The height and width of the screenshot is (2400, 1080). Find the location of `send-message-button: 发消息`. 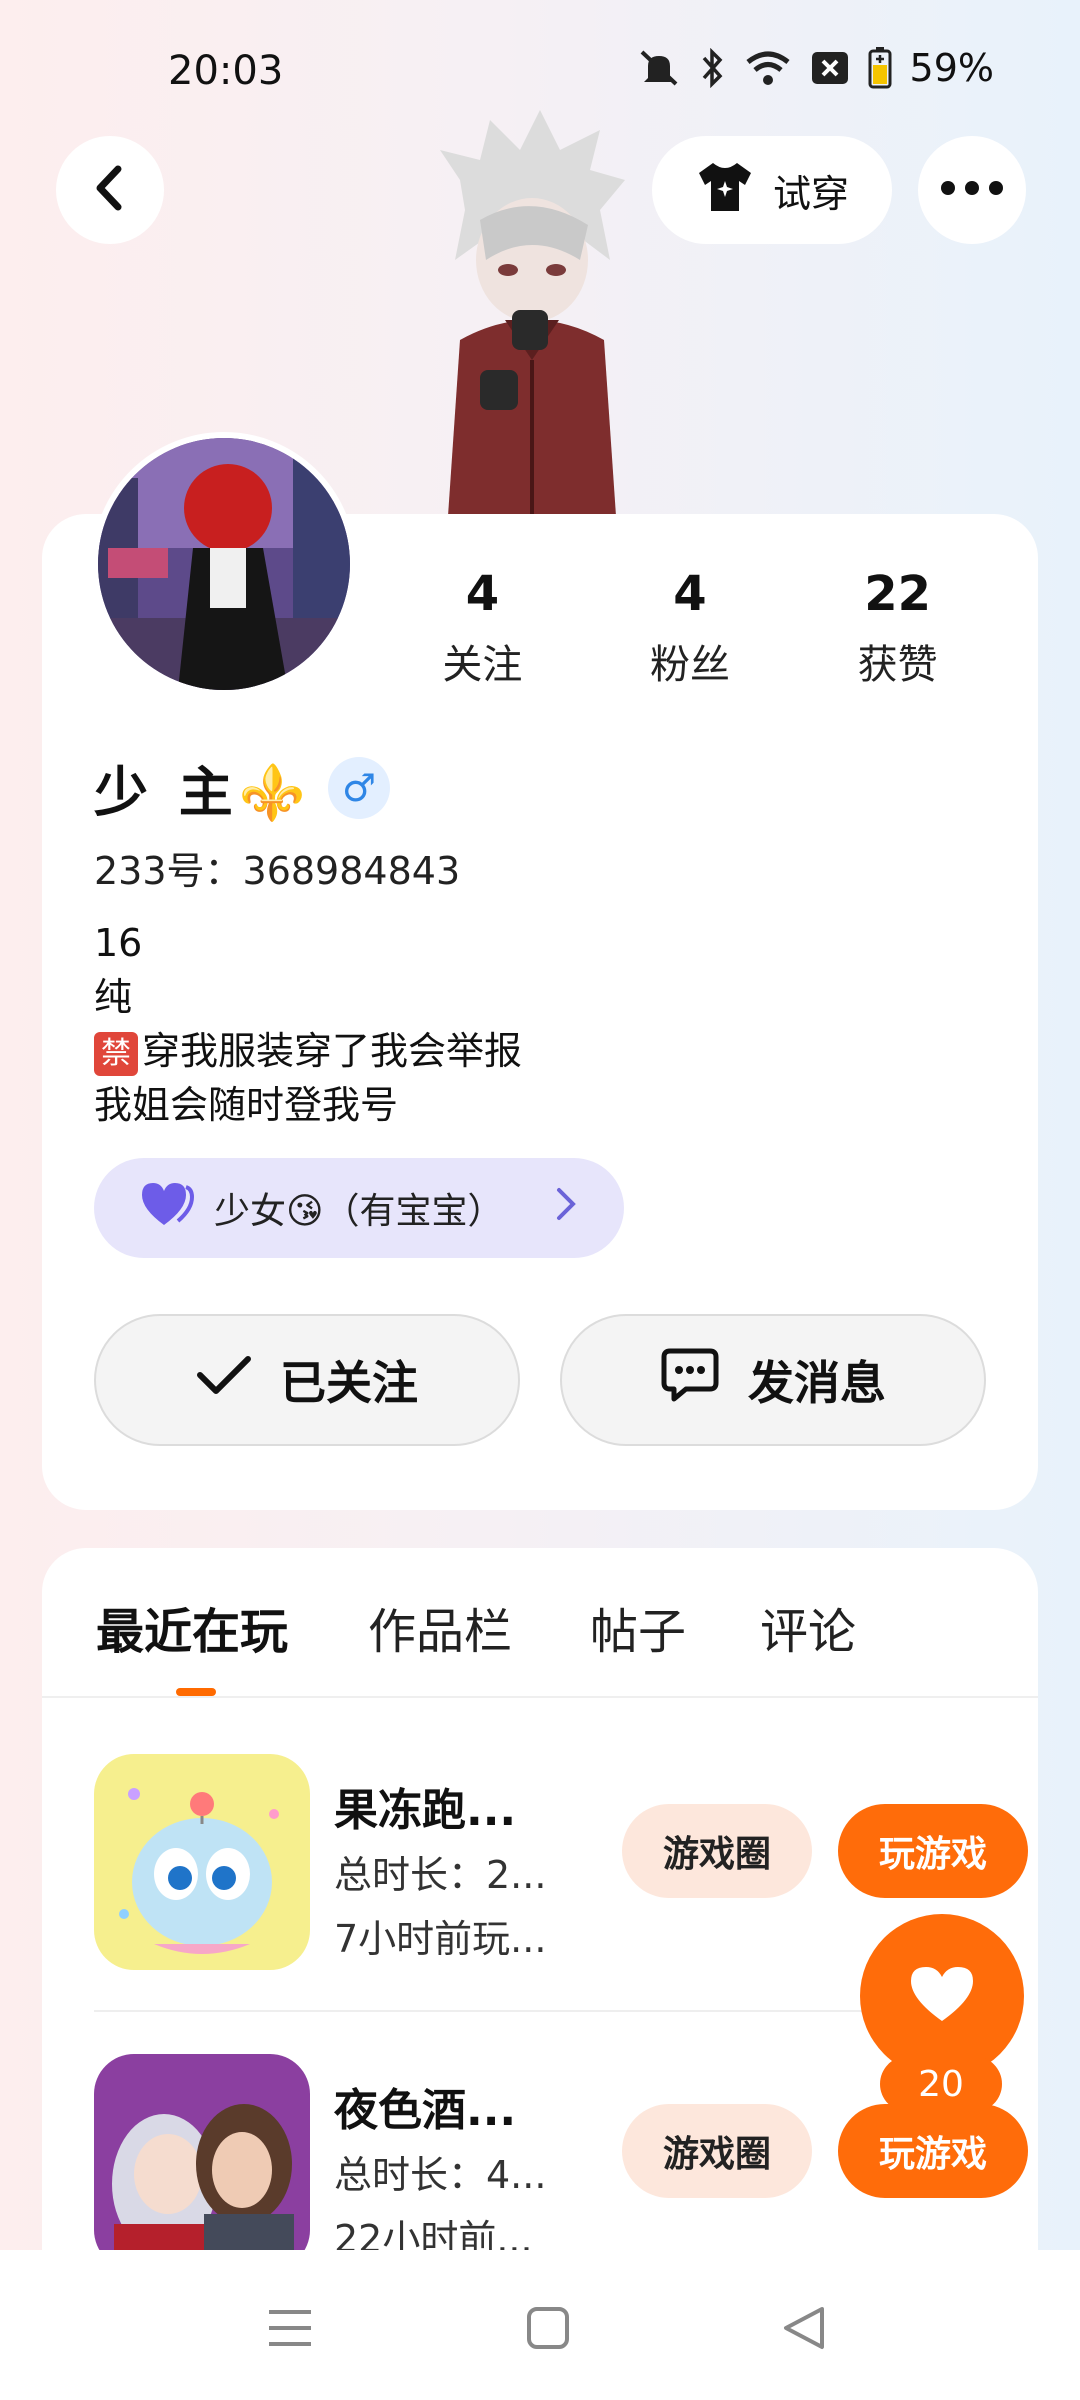

send-message-button: 发消息 is located at coordinates (773, 1380).